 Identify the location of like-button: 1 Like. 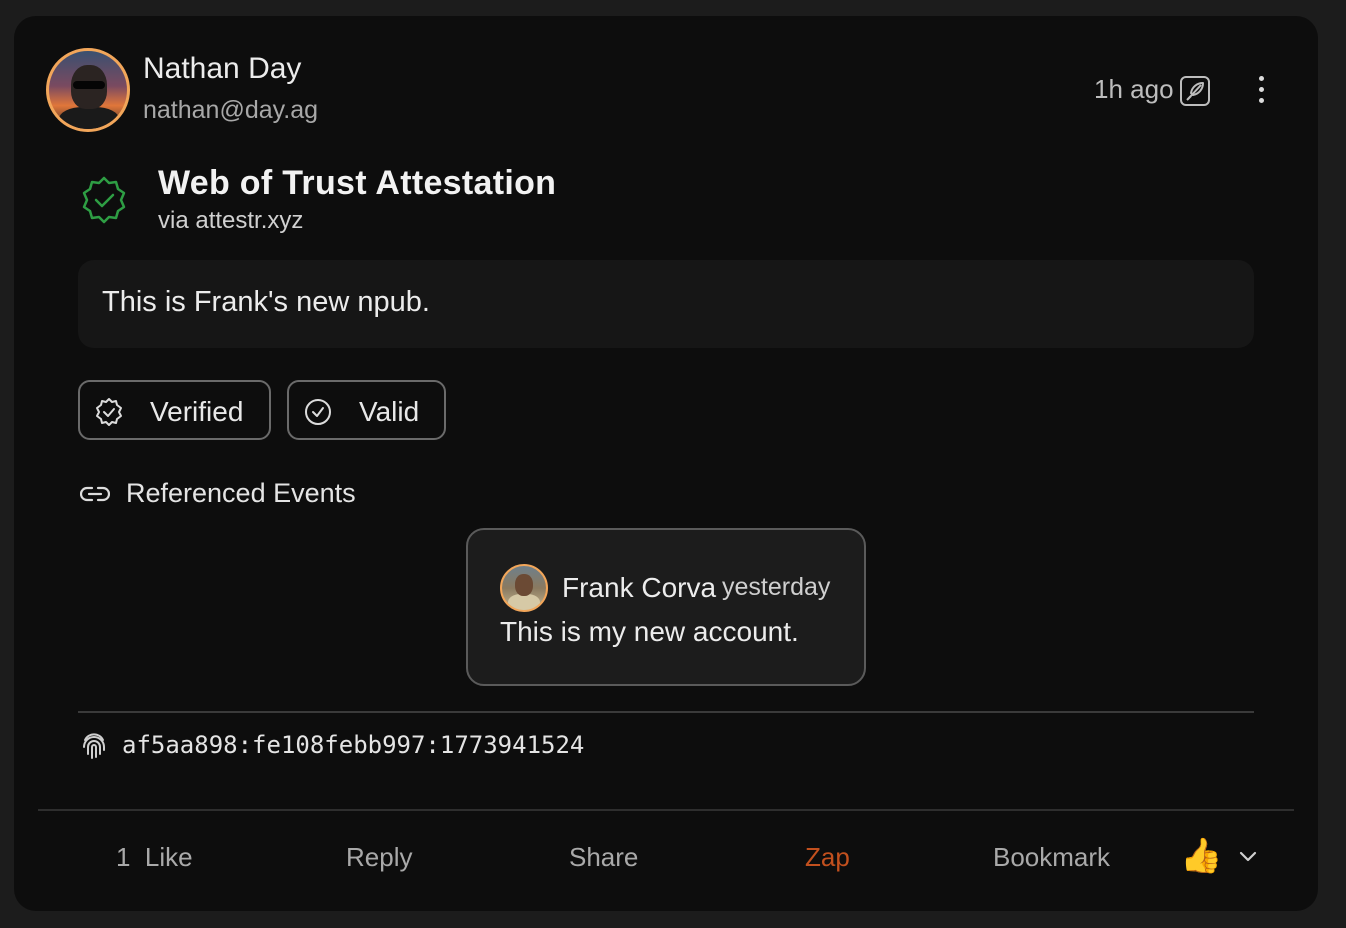
(154, 857).